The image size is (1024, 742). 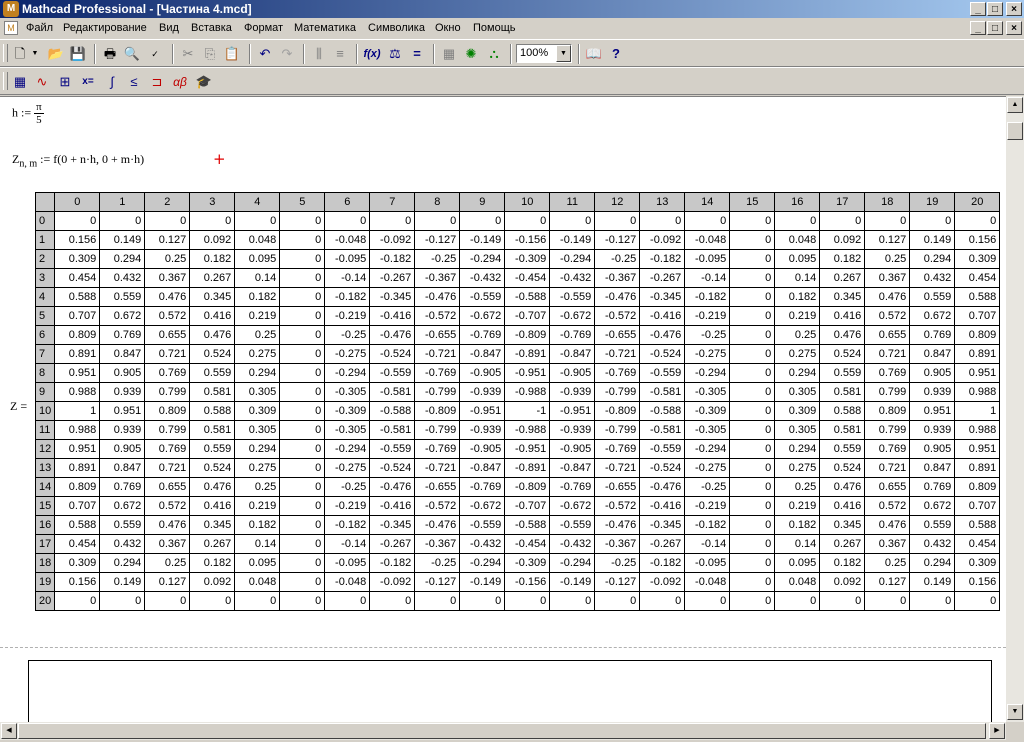 I want to click on matrix-cell: 0.559, so click(x=842, y=449).